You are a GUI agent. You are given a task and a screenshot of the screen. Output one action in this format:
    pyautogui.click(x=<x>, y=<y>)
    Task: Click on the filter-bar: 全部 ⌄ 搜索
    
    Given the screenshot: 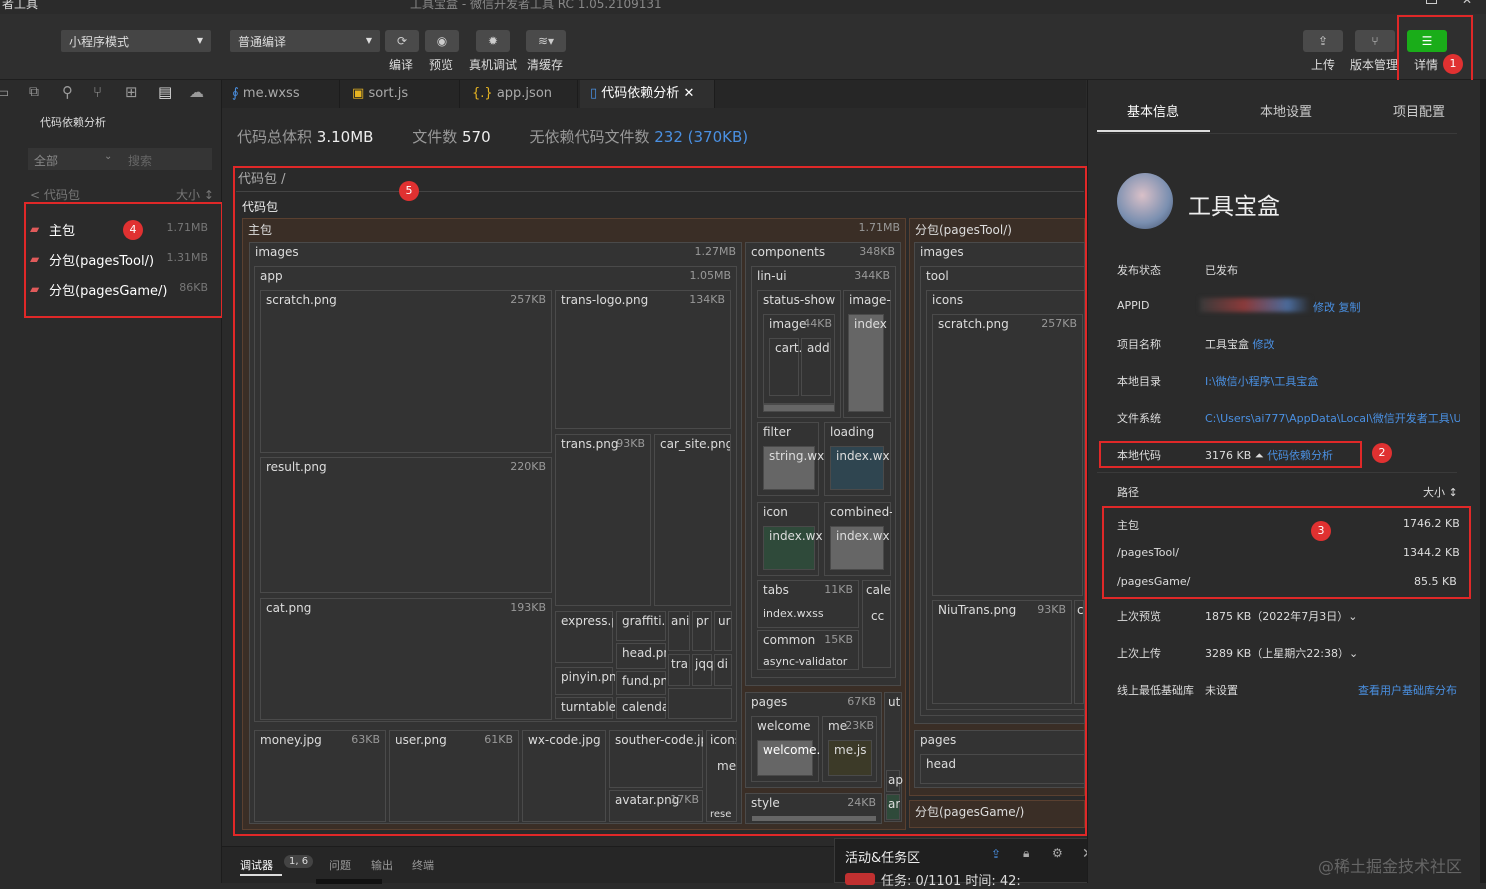 What is the action you would take?
    pyautogui.click(x=120, y=159)
    